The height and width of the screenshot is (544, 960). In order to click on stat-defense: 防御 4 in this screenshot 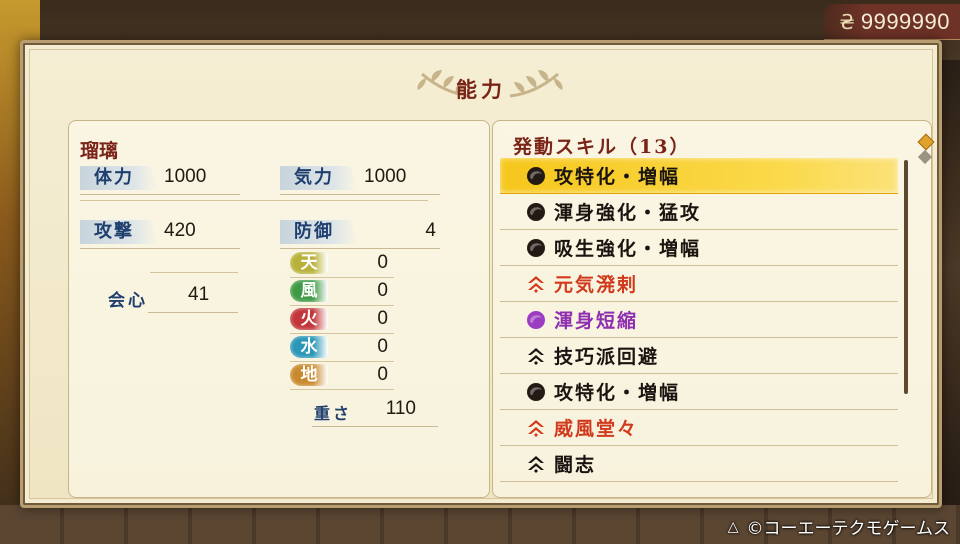, I will do `click(360, 233)`.